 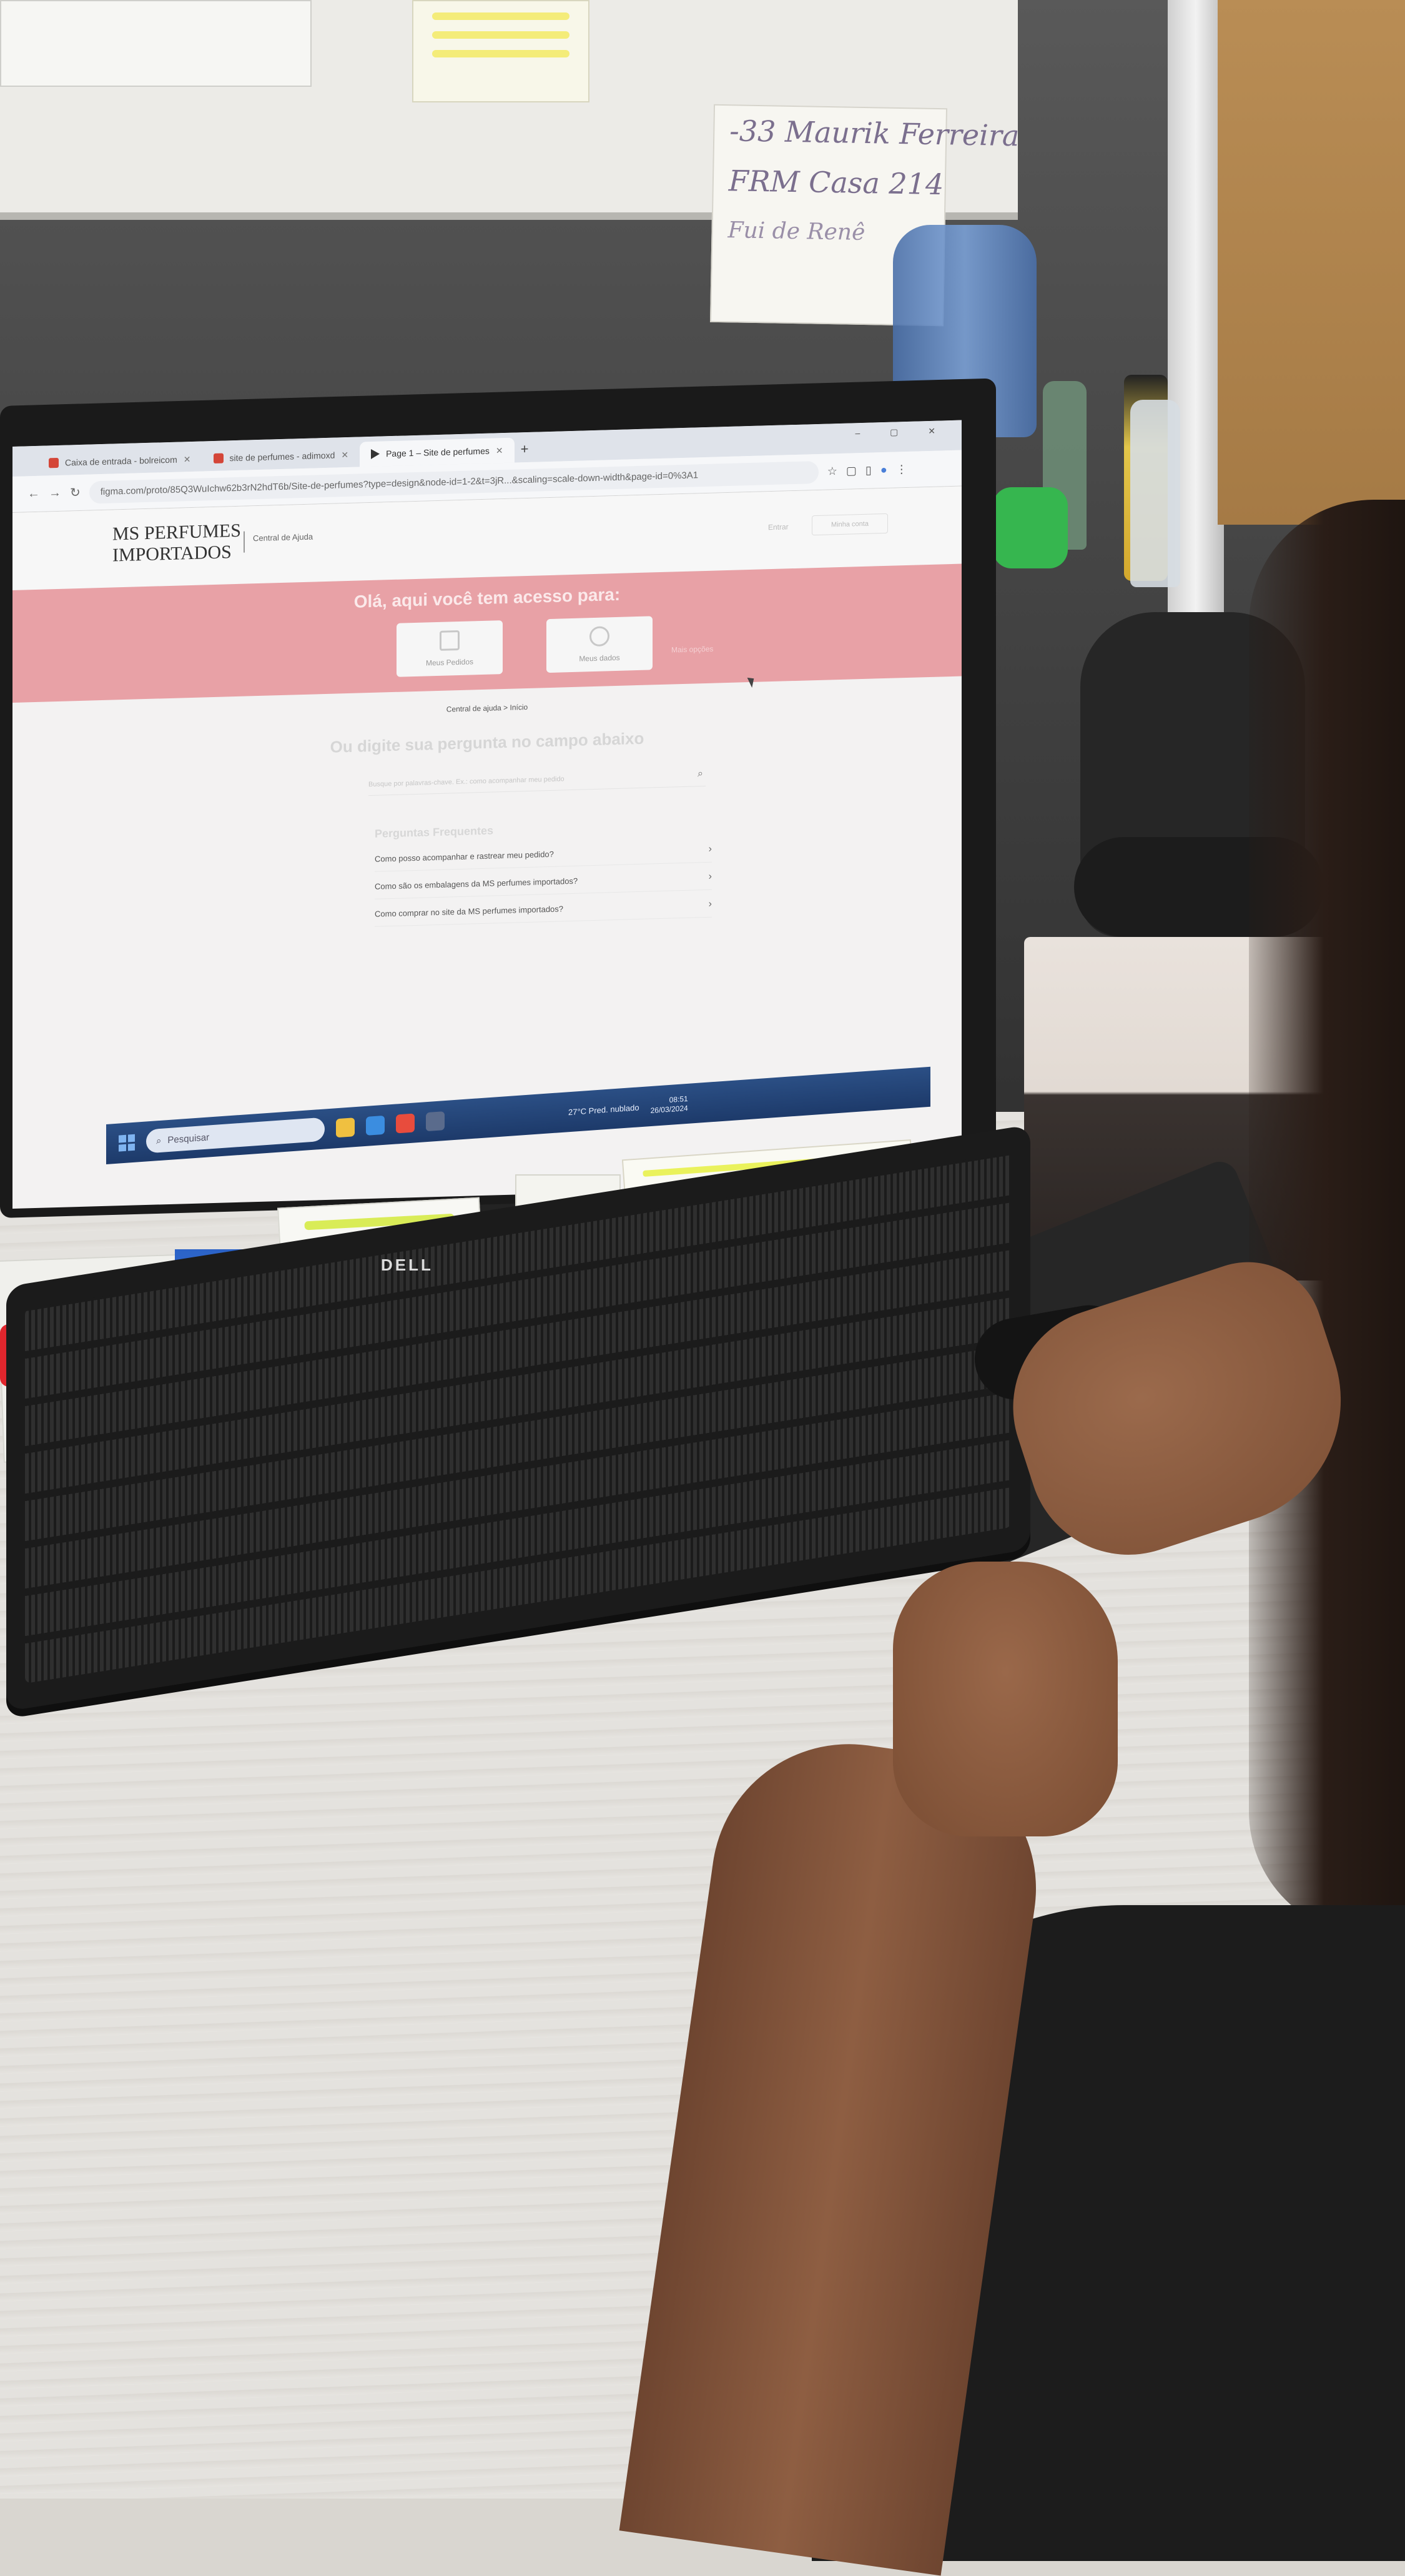 What do you see at coordinates (176, 532) in the screenshot?
I see `logo-line-1: MS PERFUMES` at bounding box center [176, 532].